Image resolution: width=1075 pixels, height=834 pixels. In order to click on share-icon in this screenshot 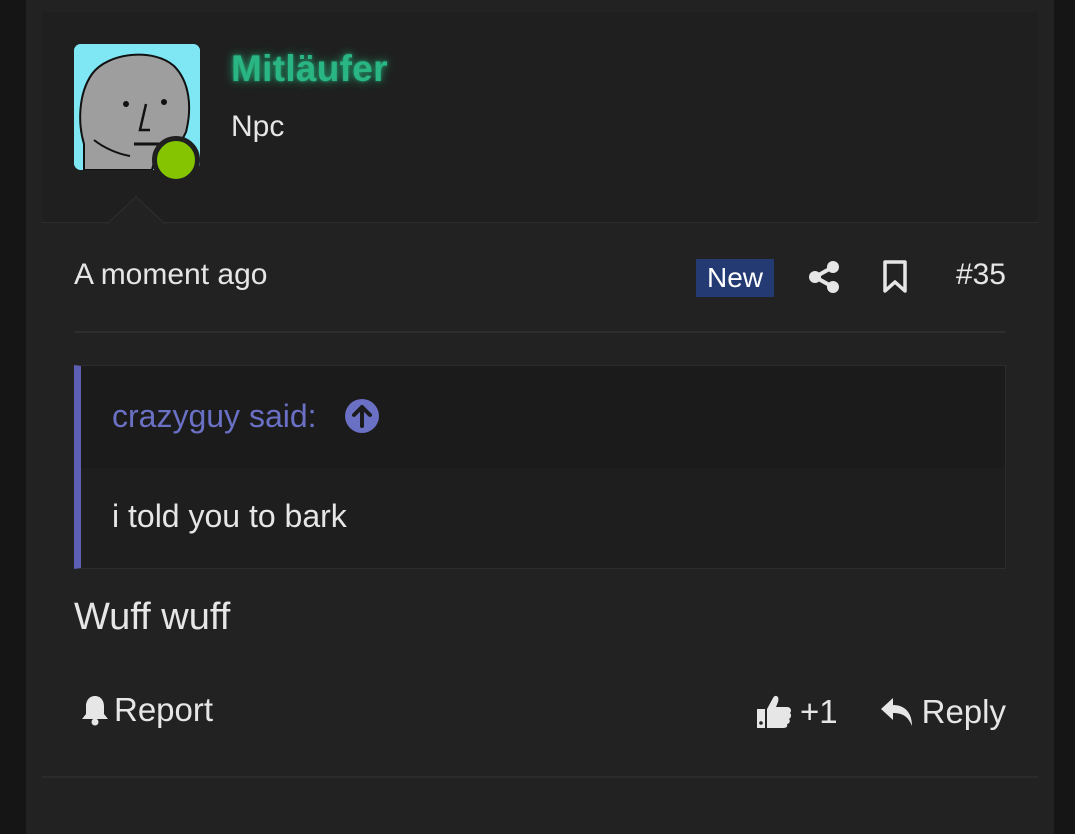, I will do `click(824, 277)`.